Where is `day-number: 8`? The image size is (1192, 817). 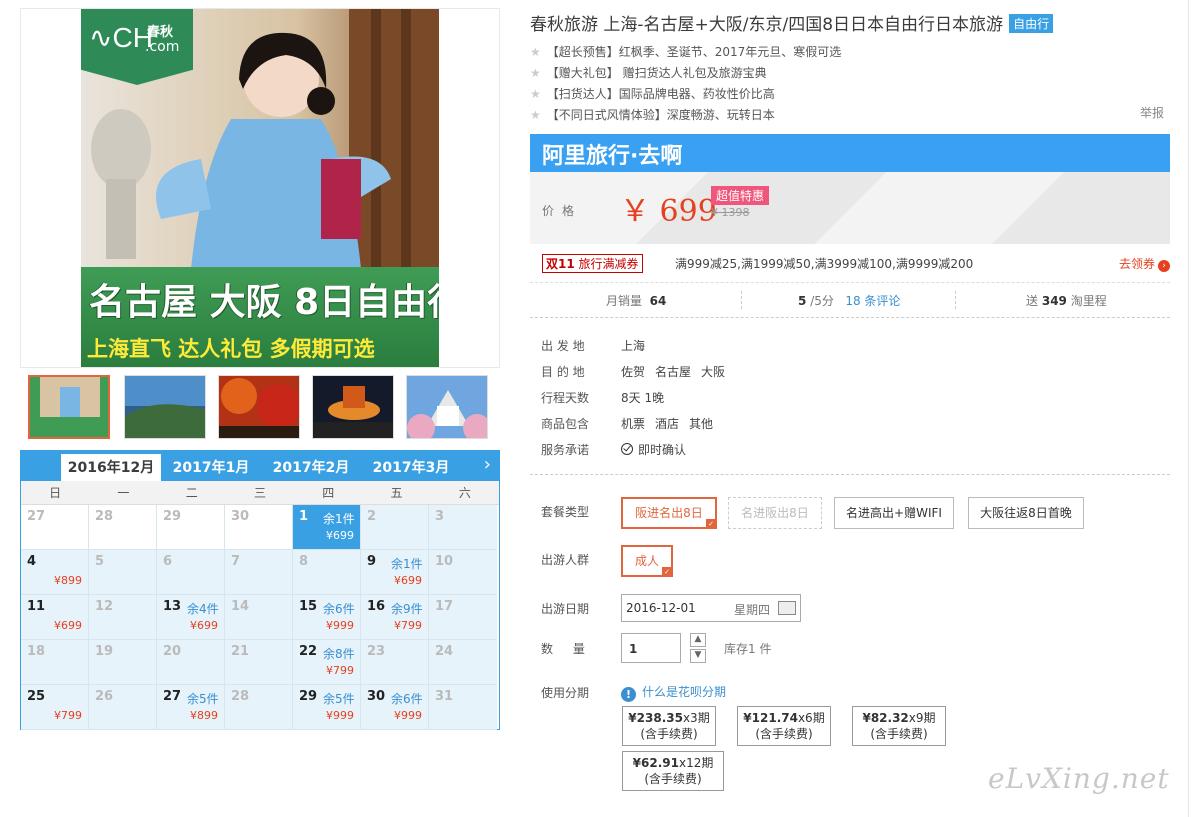
day-number: 8 is located at coordinates (304, 561).